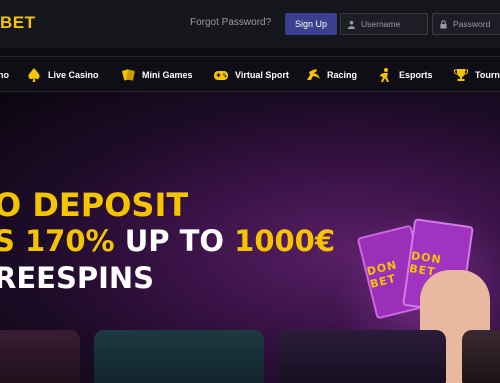 The height and width of the screenshot is (383, 500). I want to click on site-logo: BET, so click(18, 23).